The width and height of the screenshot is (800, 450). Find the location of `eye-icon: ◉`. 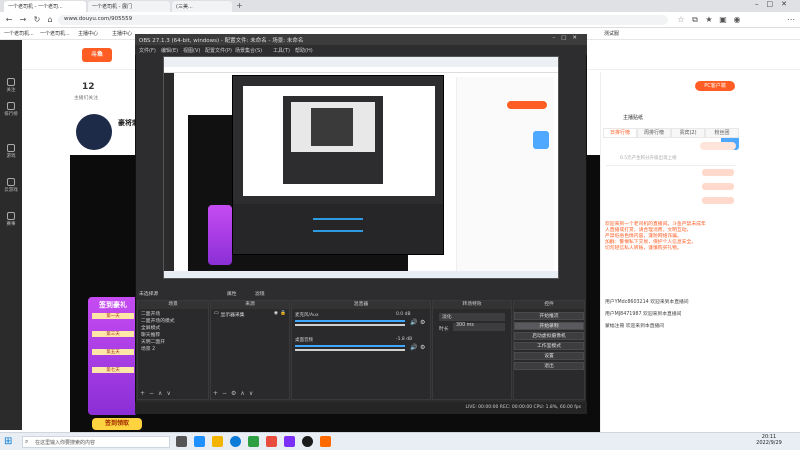

eye-icon: ◉ is located at coordinates (276, 314).